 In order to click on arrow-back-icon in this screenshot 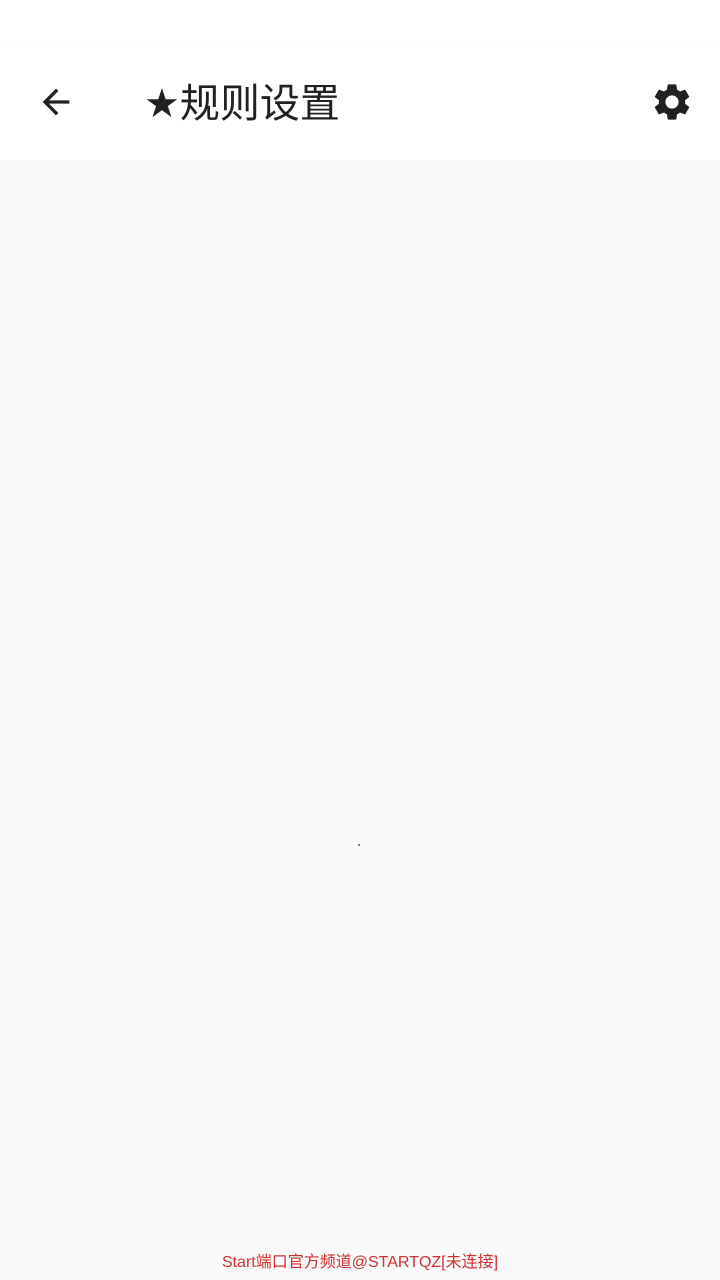, I will do `click(56, 104)`.